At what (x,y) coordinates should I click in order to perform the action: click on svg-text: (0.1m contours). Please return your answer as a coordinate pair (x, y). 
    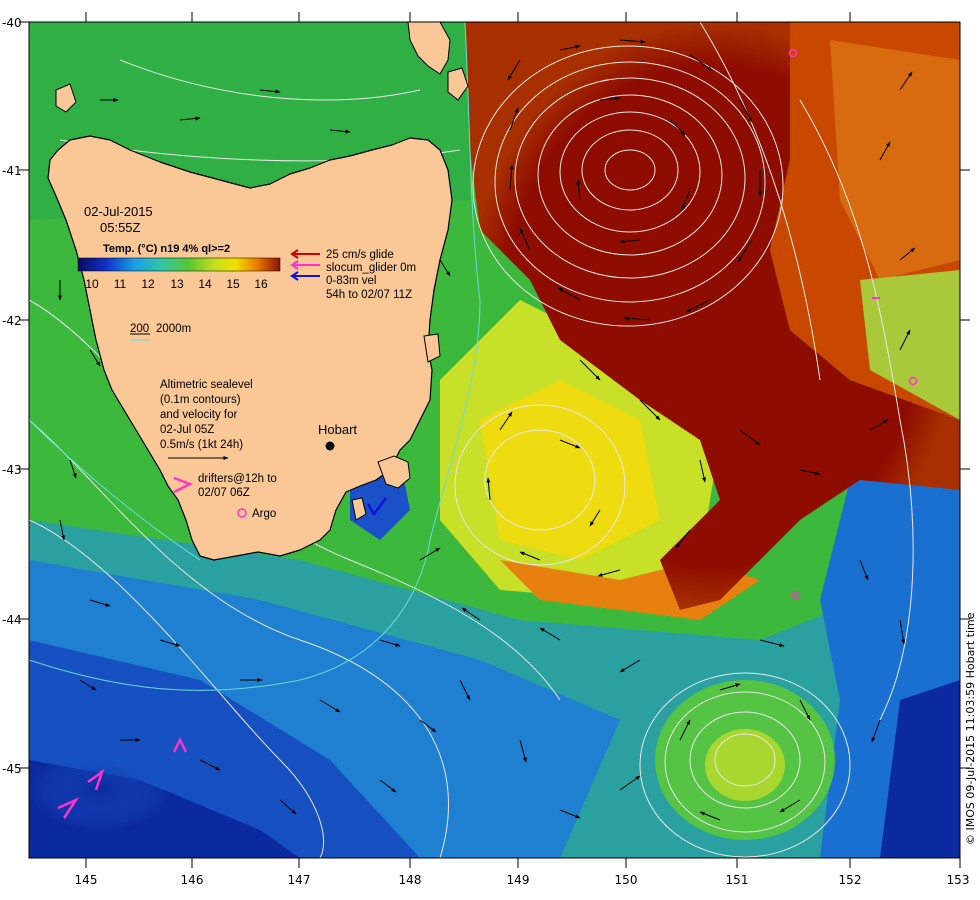
    Looking at the image, I should click on (200, 400).